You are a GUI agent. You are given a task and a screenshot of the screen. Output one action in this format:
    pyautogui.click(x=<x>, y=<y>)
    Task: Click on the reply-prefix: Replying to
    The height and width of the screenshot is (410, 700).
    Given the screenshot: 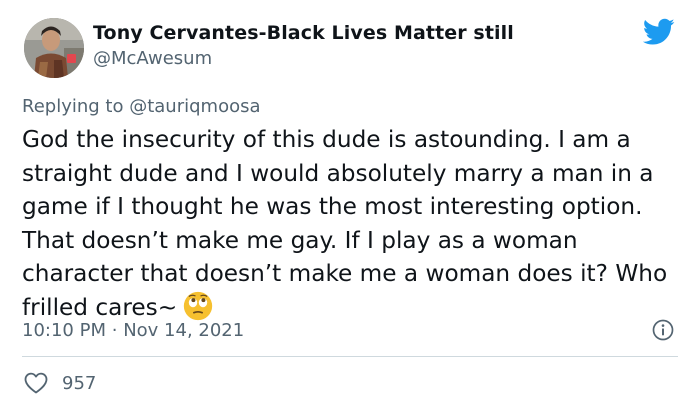 What is the action you would take?
    pyautogui.click(x=73, y=106)
    